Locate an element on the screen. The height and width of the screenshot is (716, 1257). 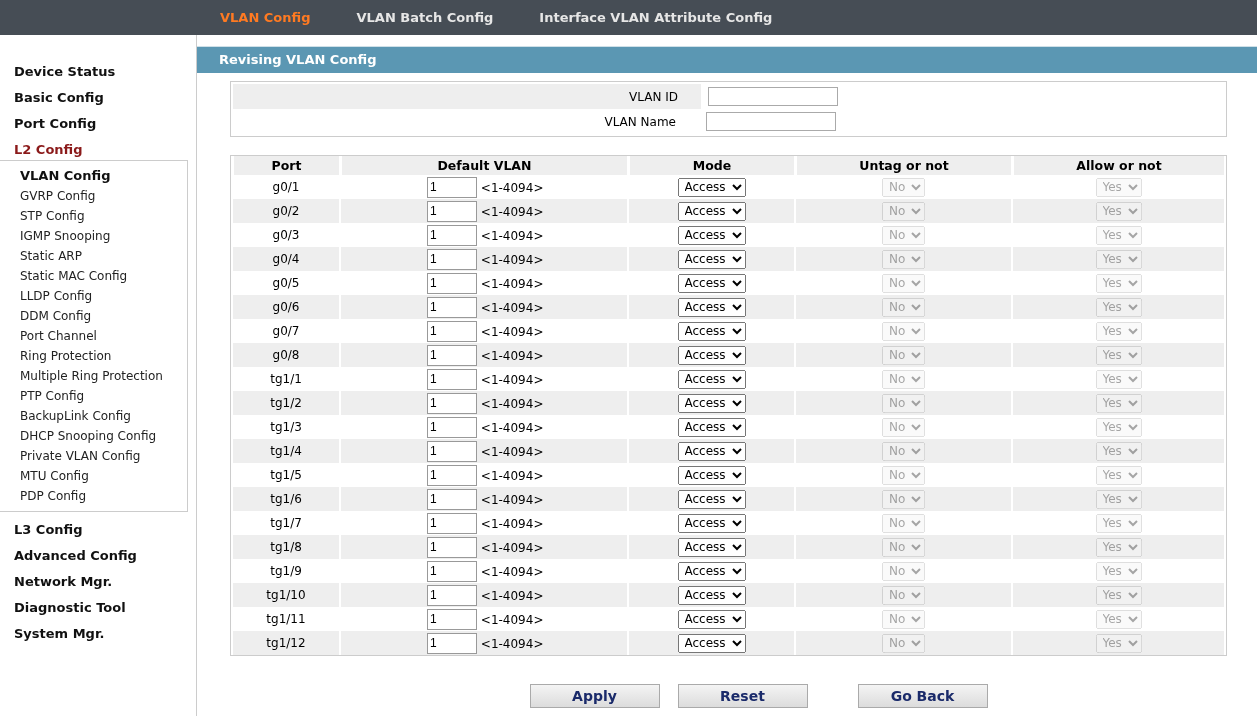
submenu-item: Port Channel is located at coordinates (93, 336).